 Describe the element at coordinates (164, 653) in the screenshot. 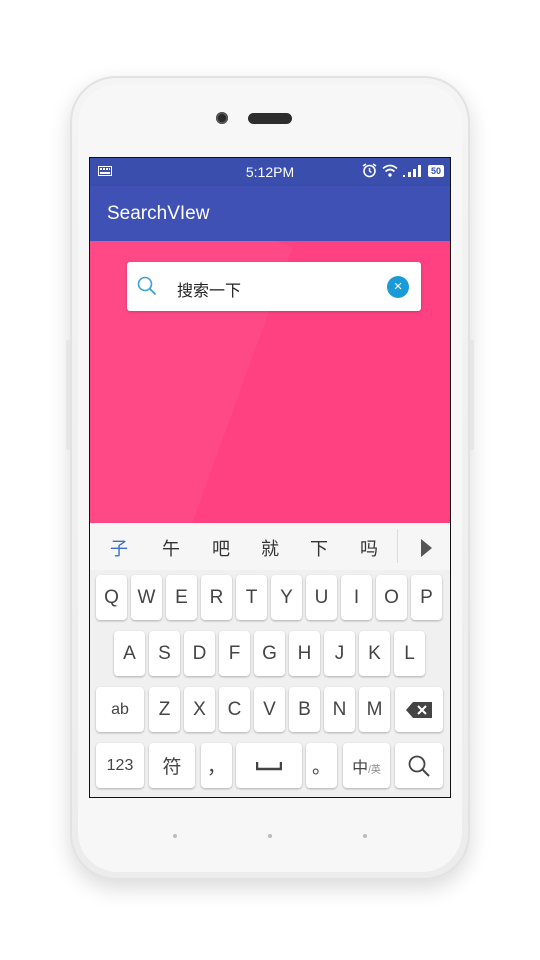

I see `key-s: S` at that location.